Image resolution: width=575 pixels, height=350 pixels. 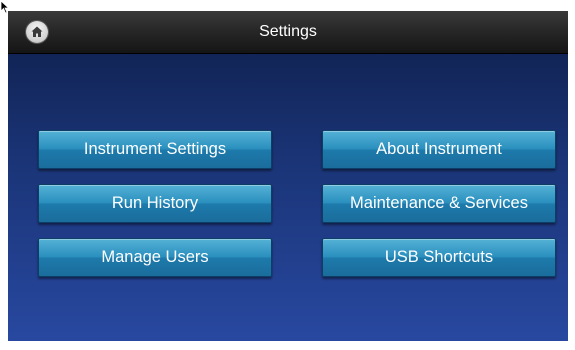 What do you see at coordinates (155, 257) in the screenshot?
I see `manage-users-button: Manage Users` at bounding box center [155, 257].